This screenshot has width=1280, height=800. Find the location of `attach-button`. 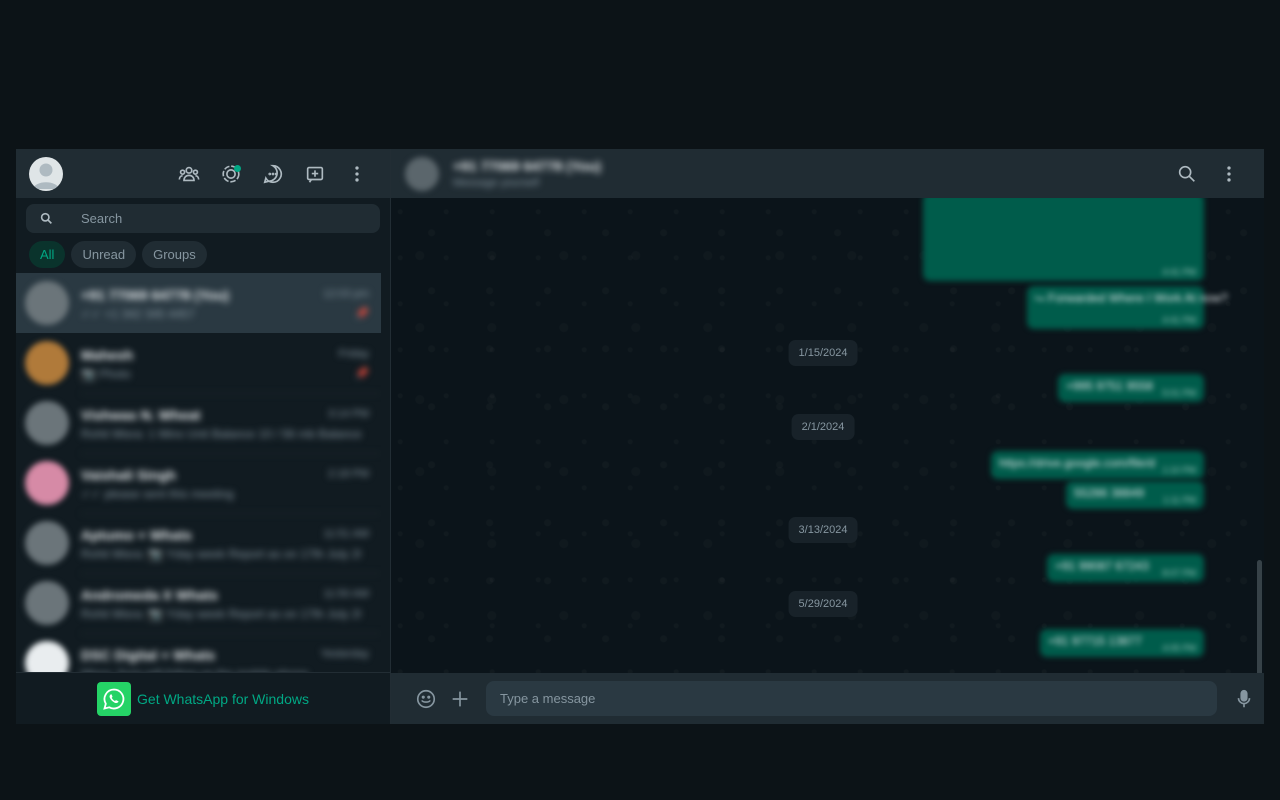

attach-button is located at coordinates (460, 699).